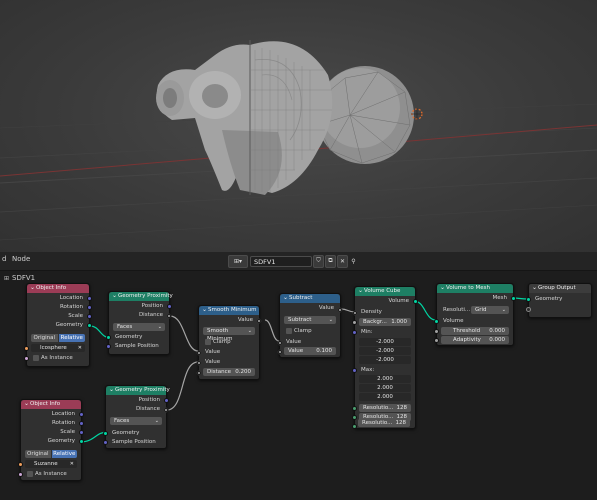 Image resolution: width=597 pixels, height=500 pixels. Describe the element at coordinates (385, 351) in the screenshot. I see `min-y-field: -2.000` at that location.